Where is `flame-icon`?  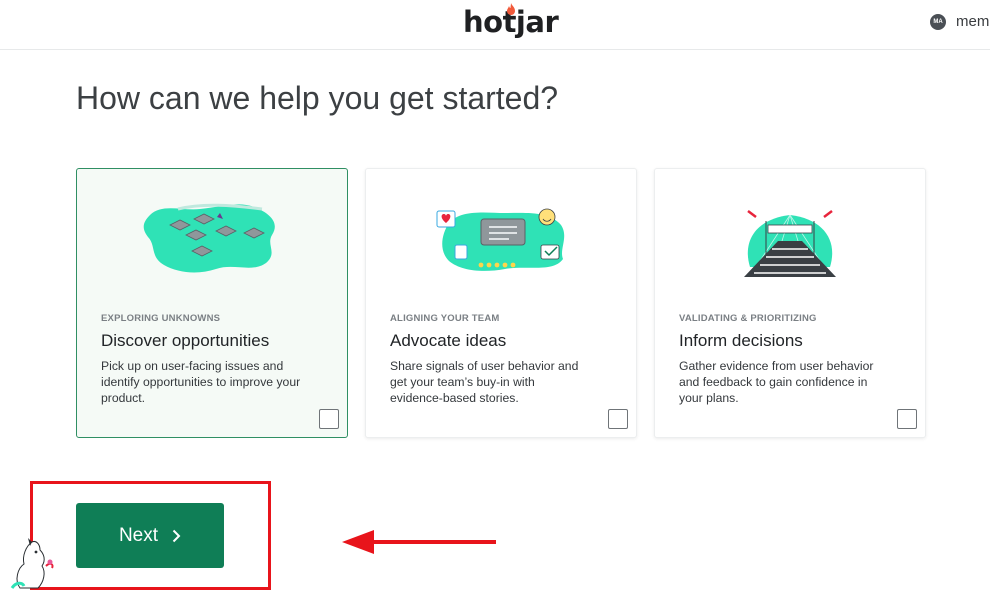
flame-icon is located at coordinates (511, 9).